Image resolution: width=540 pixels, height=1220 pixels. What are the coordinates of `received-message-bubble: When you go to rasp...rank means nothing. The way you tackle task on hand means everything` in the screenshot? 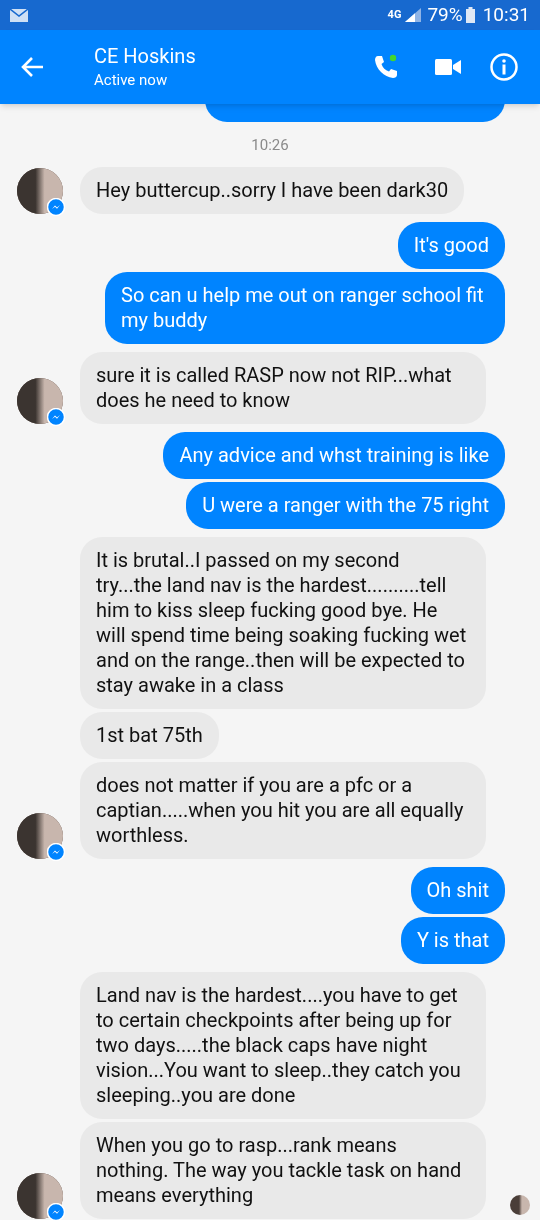 It's located at (283, 1170).